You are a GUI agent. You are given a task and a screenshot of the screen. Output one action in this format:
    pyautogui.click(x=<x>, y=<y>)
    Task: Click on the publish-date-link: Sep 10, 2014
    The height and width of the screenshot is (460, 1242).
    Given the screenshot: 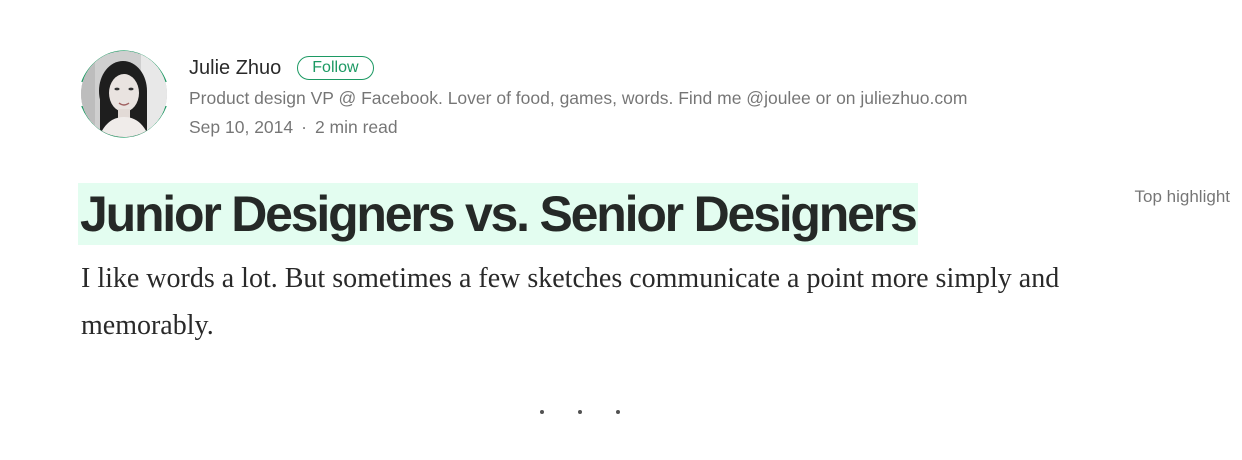 What is the action you would take?
    pyautogui.click(x=241, y=127)
    